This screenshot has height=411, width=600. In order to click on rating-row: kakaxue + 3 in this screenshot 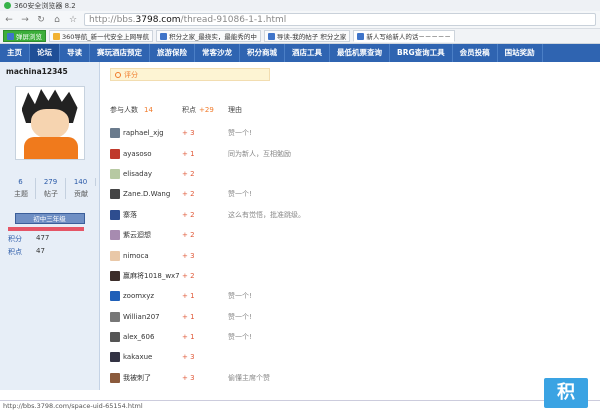, I will do `click(350, 357)`.